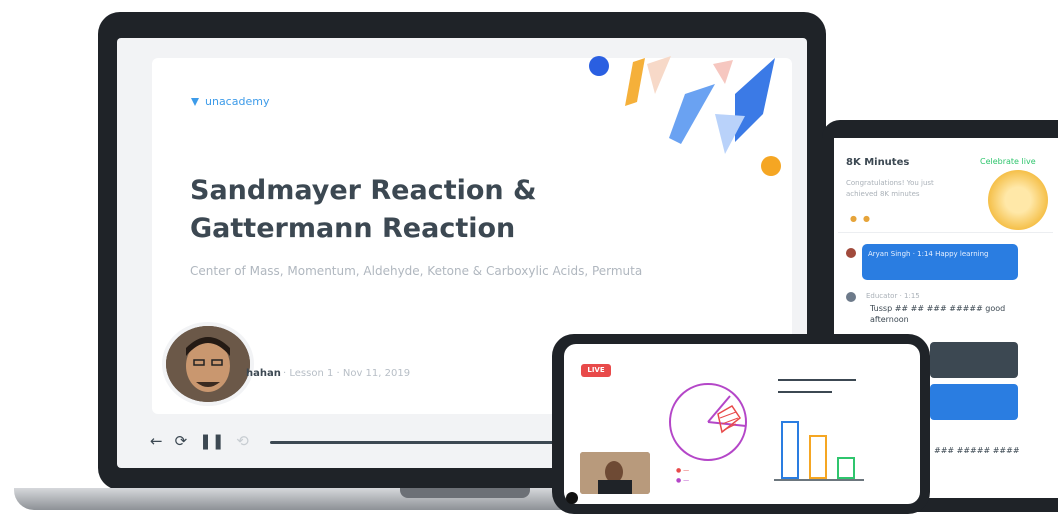 This screenshot has width=1058, height=519. Describe the element at coordinates (465, 493) in the screenshot. I see `laptop-notch` at that location.